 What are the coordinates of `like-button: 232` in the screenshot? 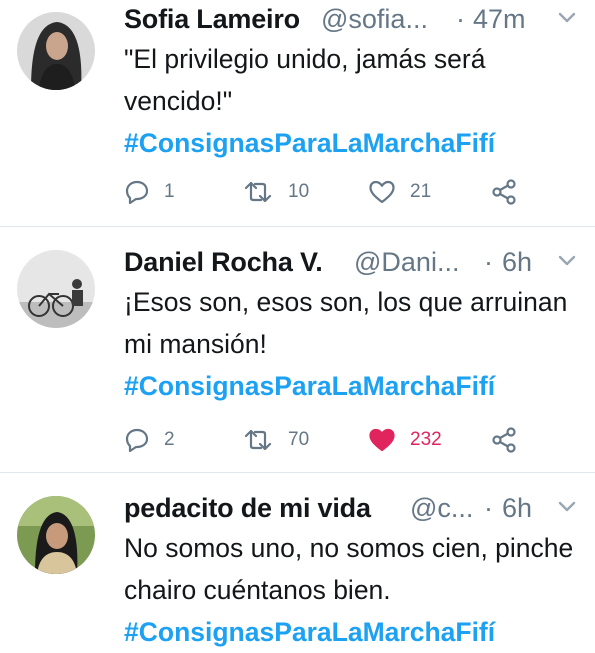 It's located at (405, 440).